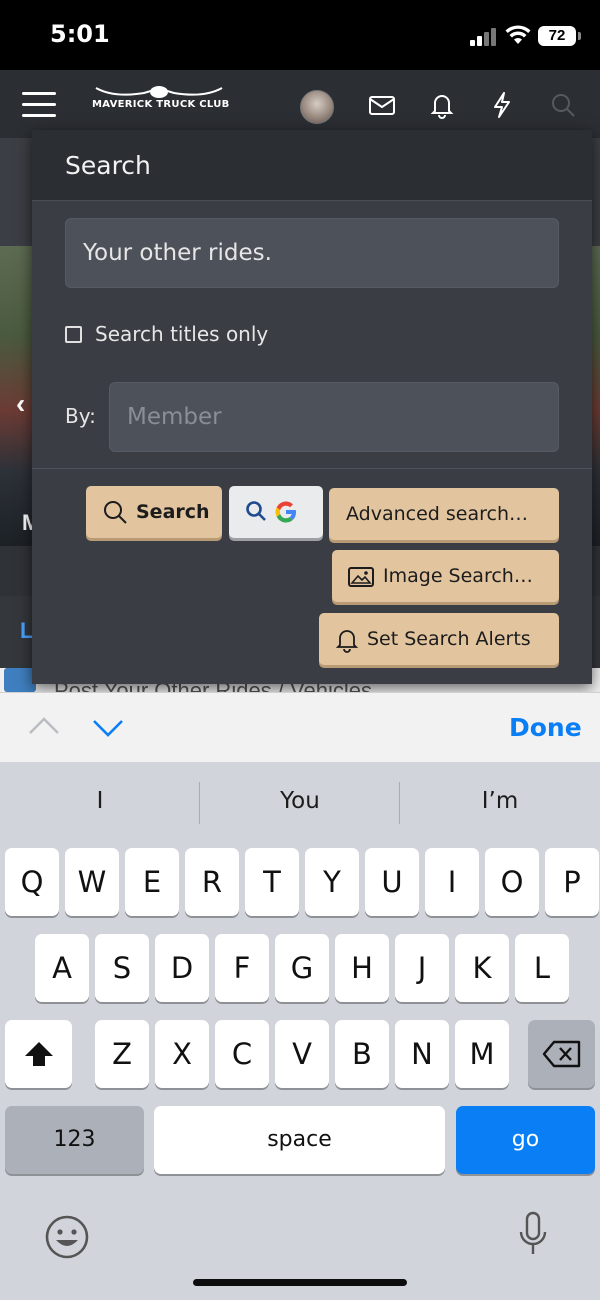 The width and height of the screenshot is (600, 1300). Describe the element at coordinates (80, 416) in the screenshot. I see `by-member-label: By:` at that location.